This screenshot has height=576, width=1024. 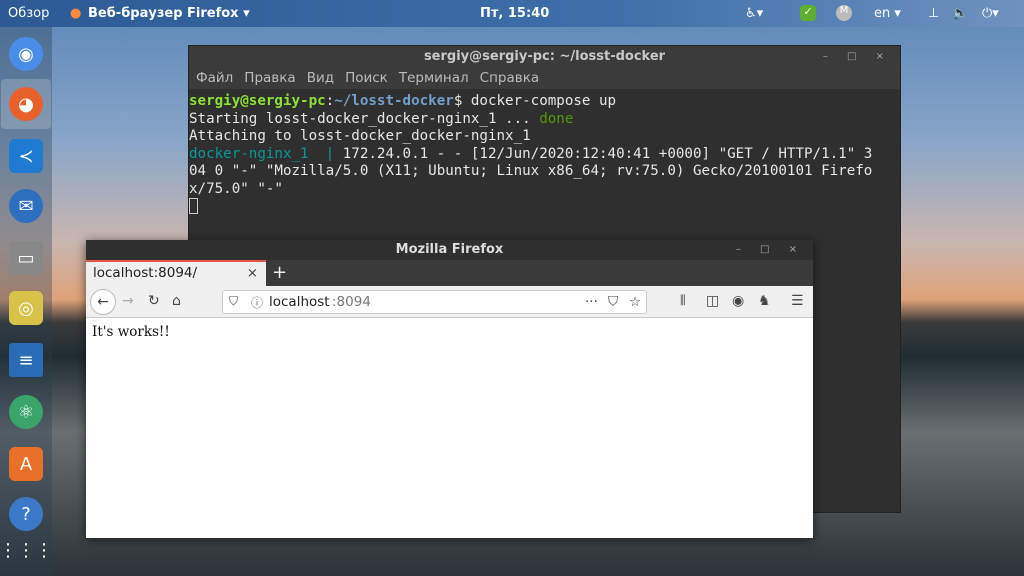 What do you see at coordinates (26, 258) in the screenshot?
I see `files-icon: ▭` at bounding box center [26, 258].